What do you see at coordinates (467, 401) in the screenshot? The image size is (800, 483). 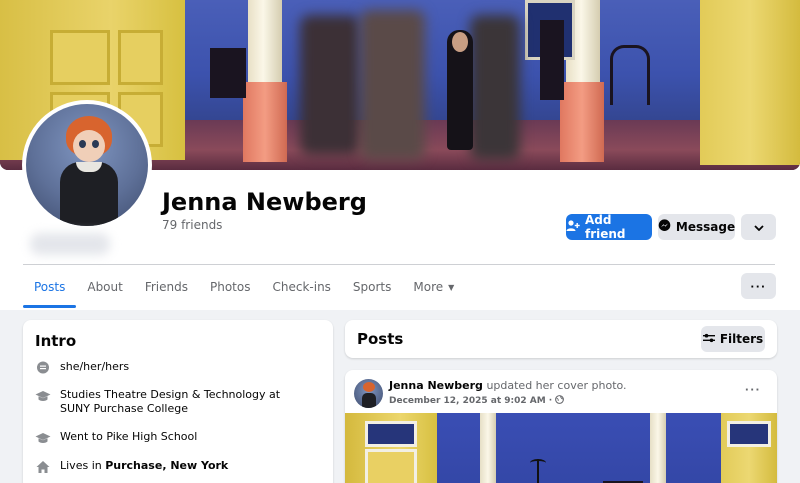 I see `post-timestamp: December 12, 2025 at 9:02 AM` at bounding box center [467, 401].